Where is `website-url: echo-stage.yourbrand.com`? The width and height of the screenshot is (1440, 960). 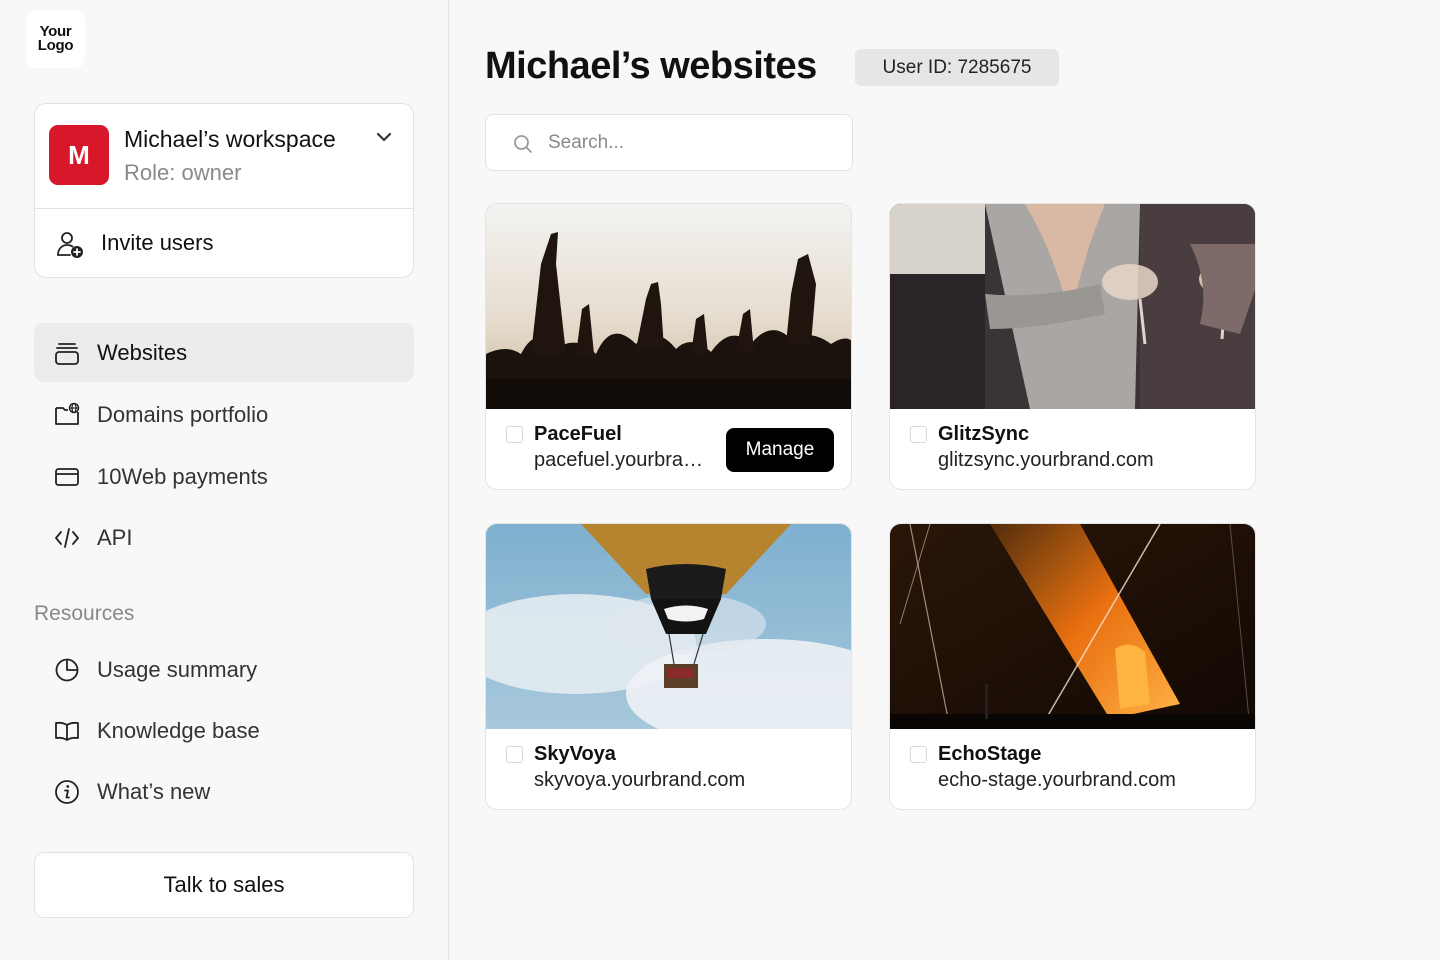
website-url: echo-stage.yourbrand.com is located at coordinates (1057, 780).